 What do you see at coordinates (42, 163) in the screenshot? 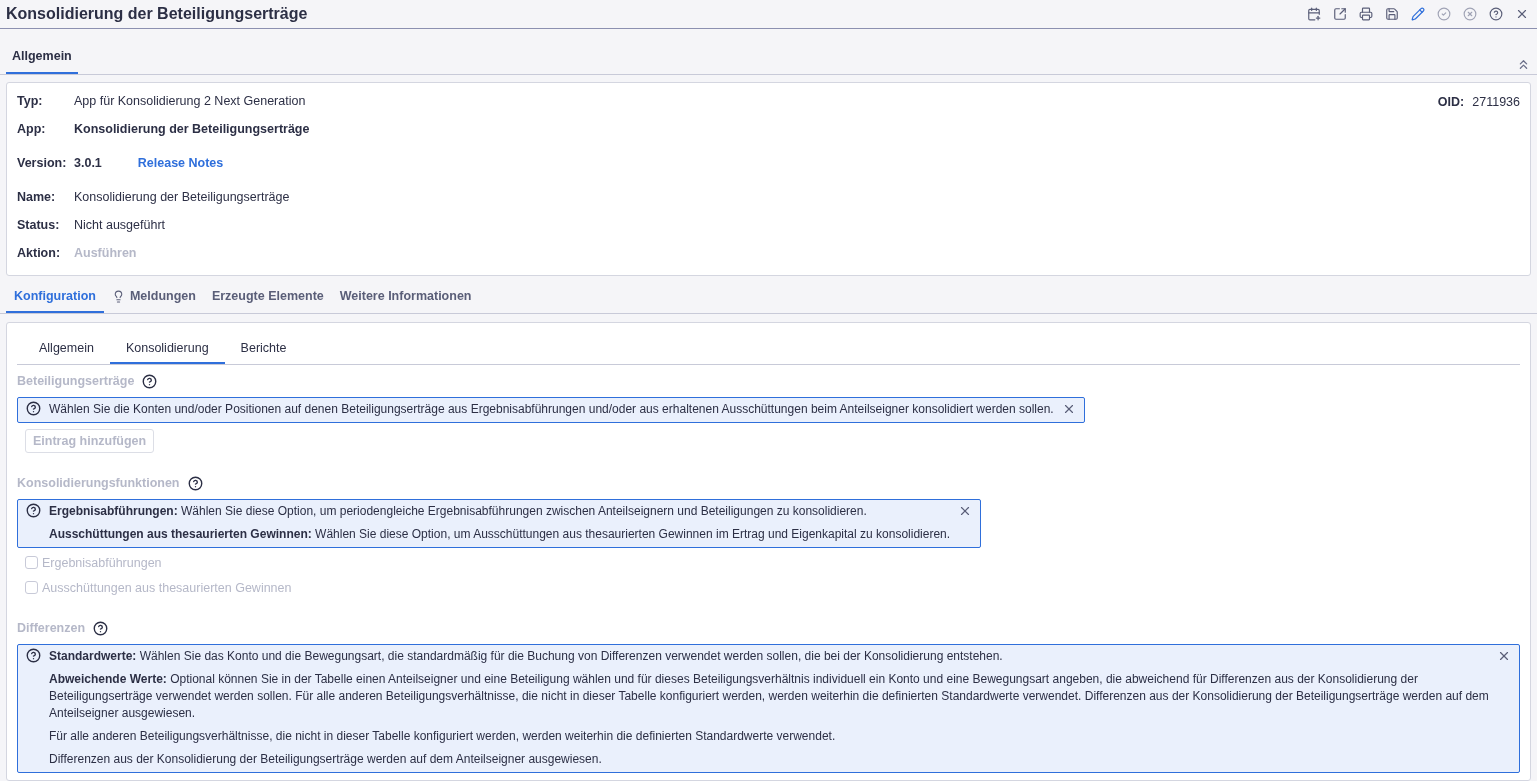
I see `field-label: Version:` at bounding box center [42, 163].